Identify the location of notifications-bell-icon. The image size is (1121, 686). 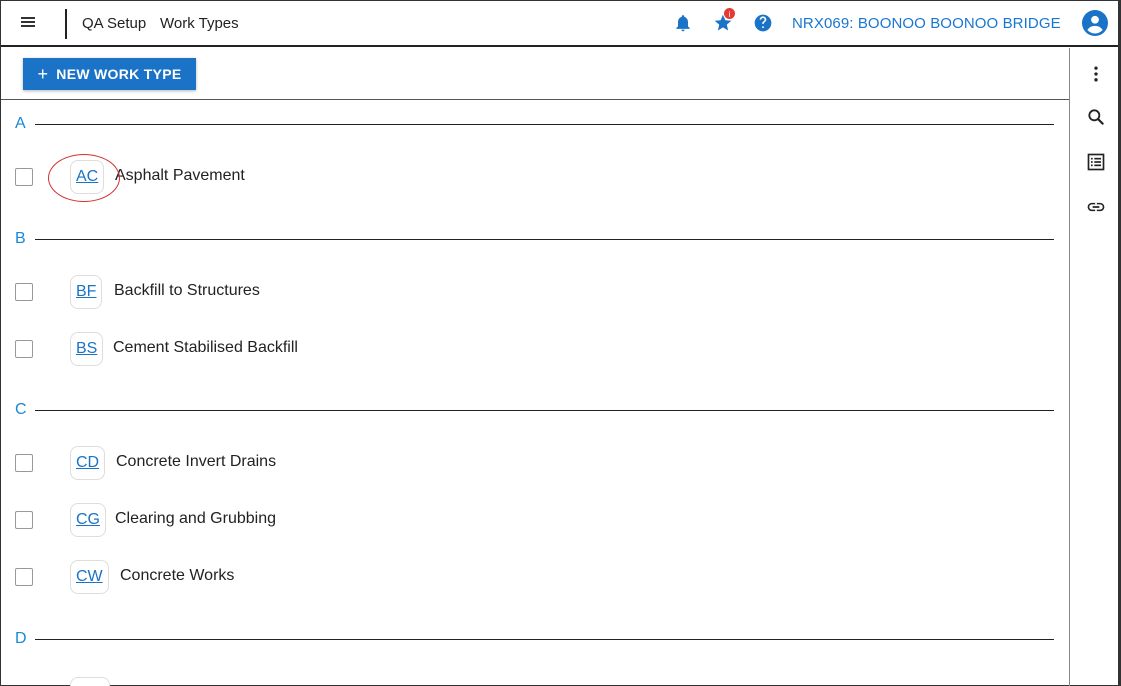
(683, 23).